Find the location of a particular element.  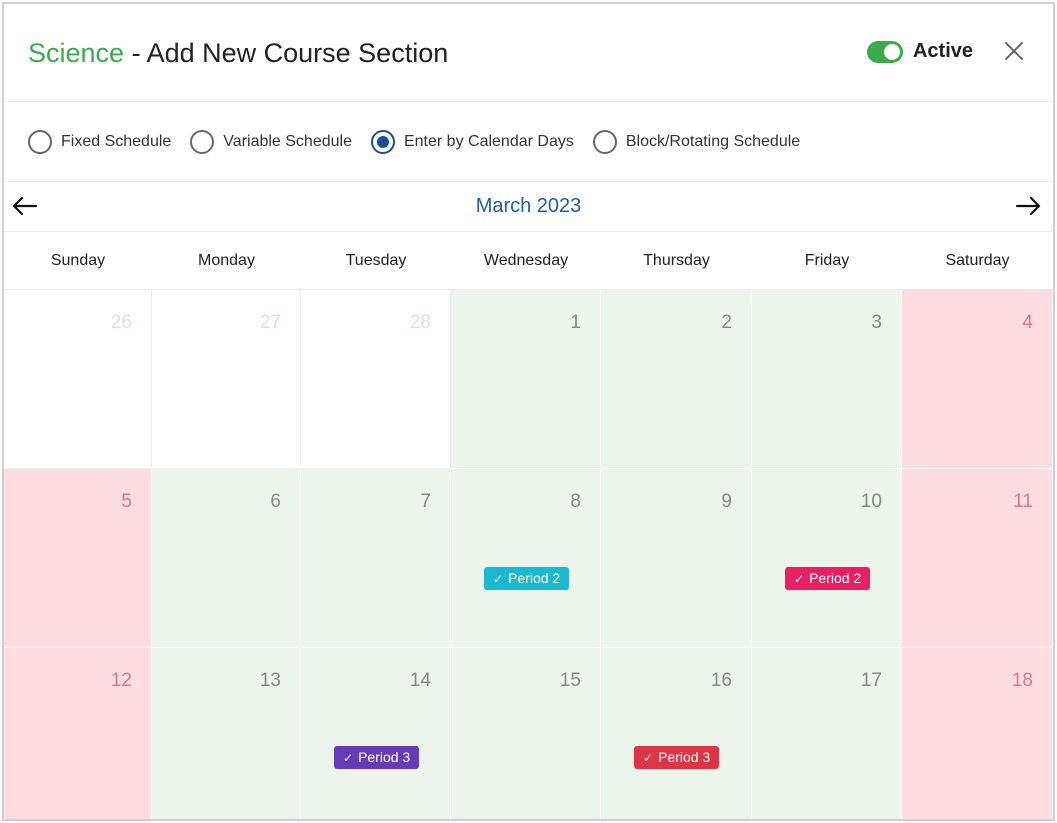

day-number: 11 is located at coordinates (1023, 501).